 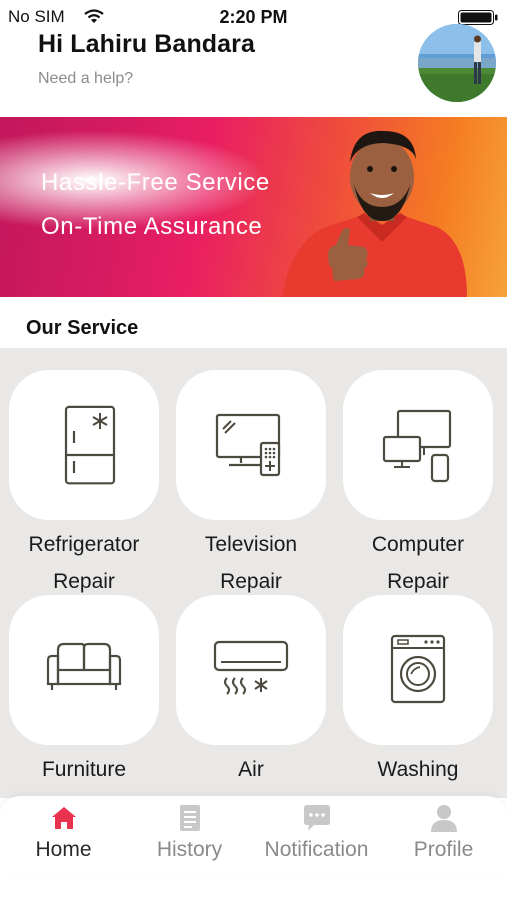 What do you see at coordinates (63, 832) in the screenshot?
I see `tab-home: Home` at bounding box center [63, 832].